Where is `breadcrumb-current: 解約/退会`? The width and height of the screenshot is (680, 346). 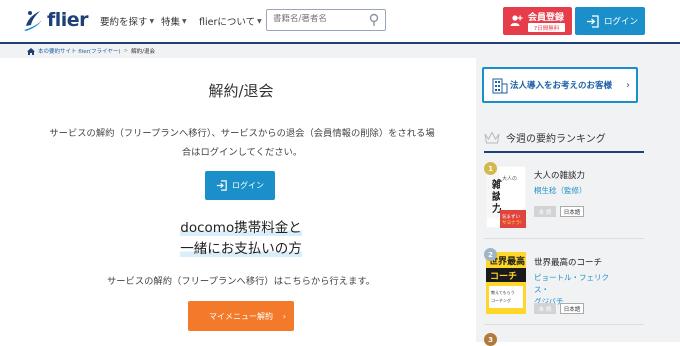
breadcrumb-current: 解約/退会 is located at coordinates (143, 52).